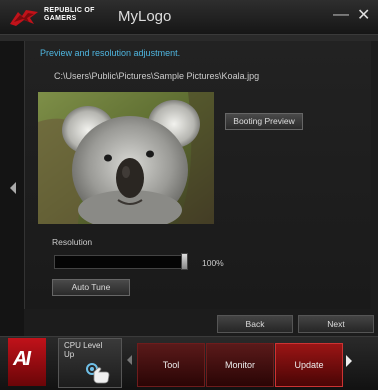  Describe the element at coordinates (72, 242) in the screenshot. I see `resolution-label: Resolution` at that location.